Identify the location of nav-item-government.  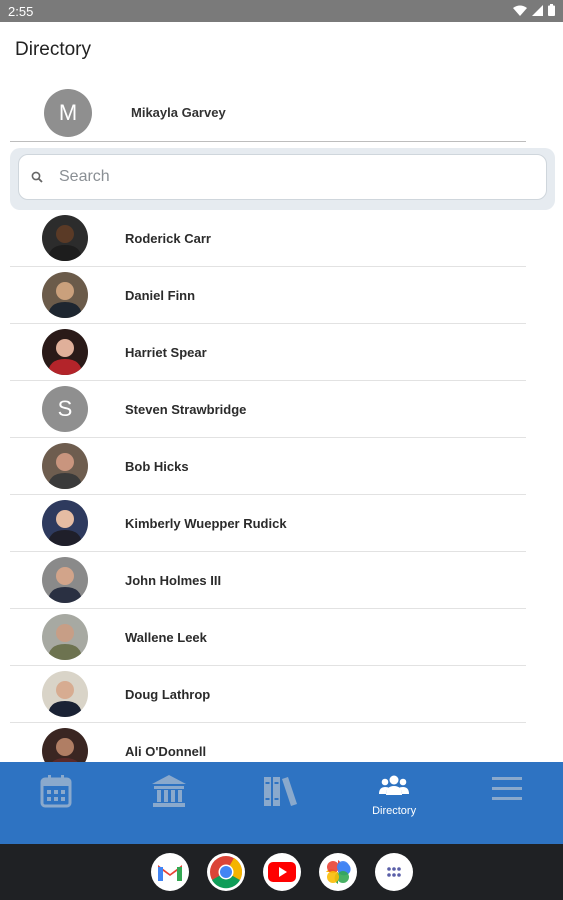
(169, 803).